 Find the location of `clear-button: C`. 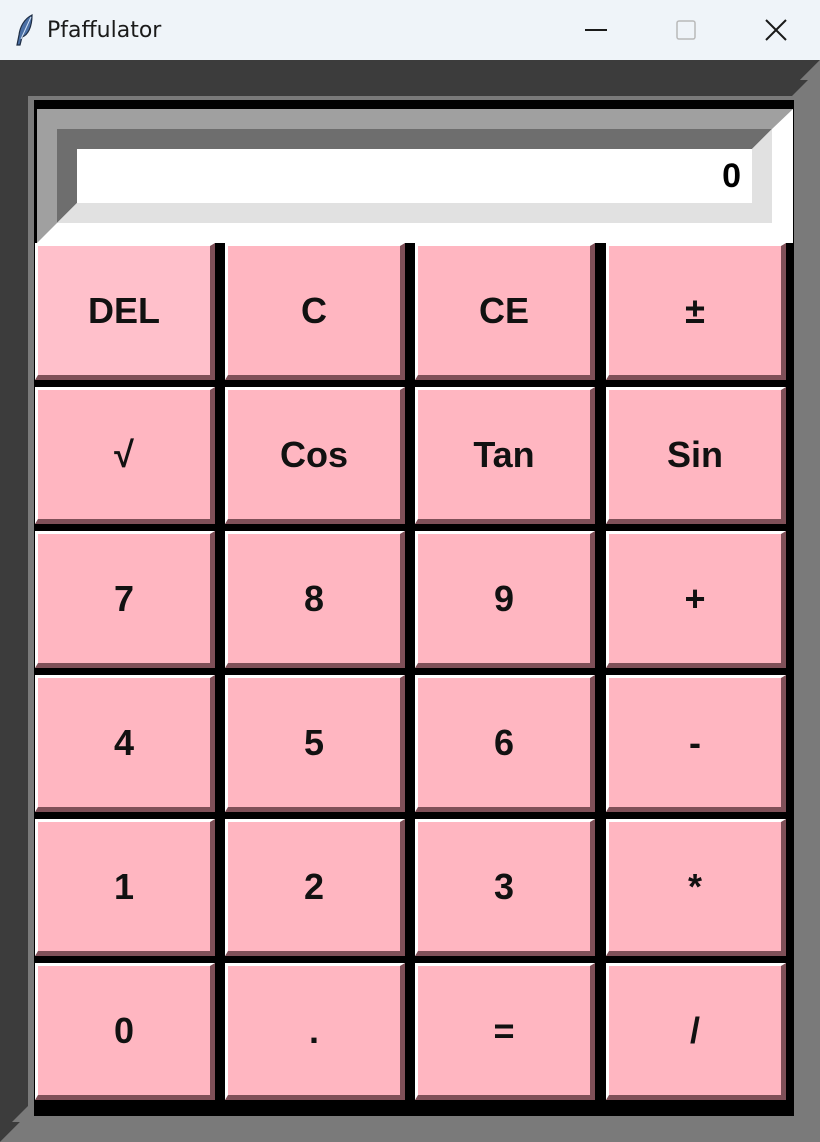

clear-button: C is located at coordinates (315, 311).